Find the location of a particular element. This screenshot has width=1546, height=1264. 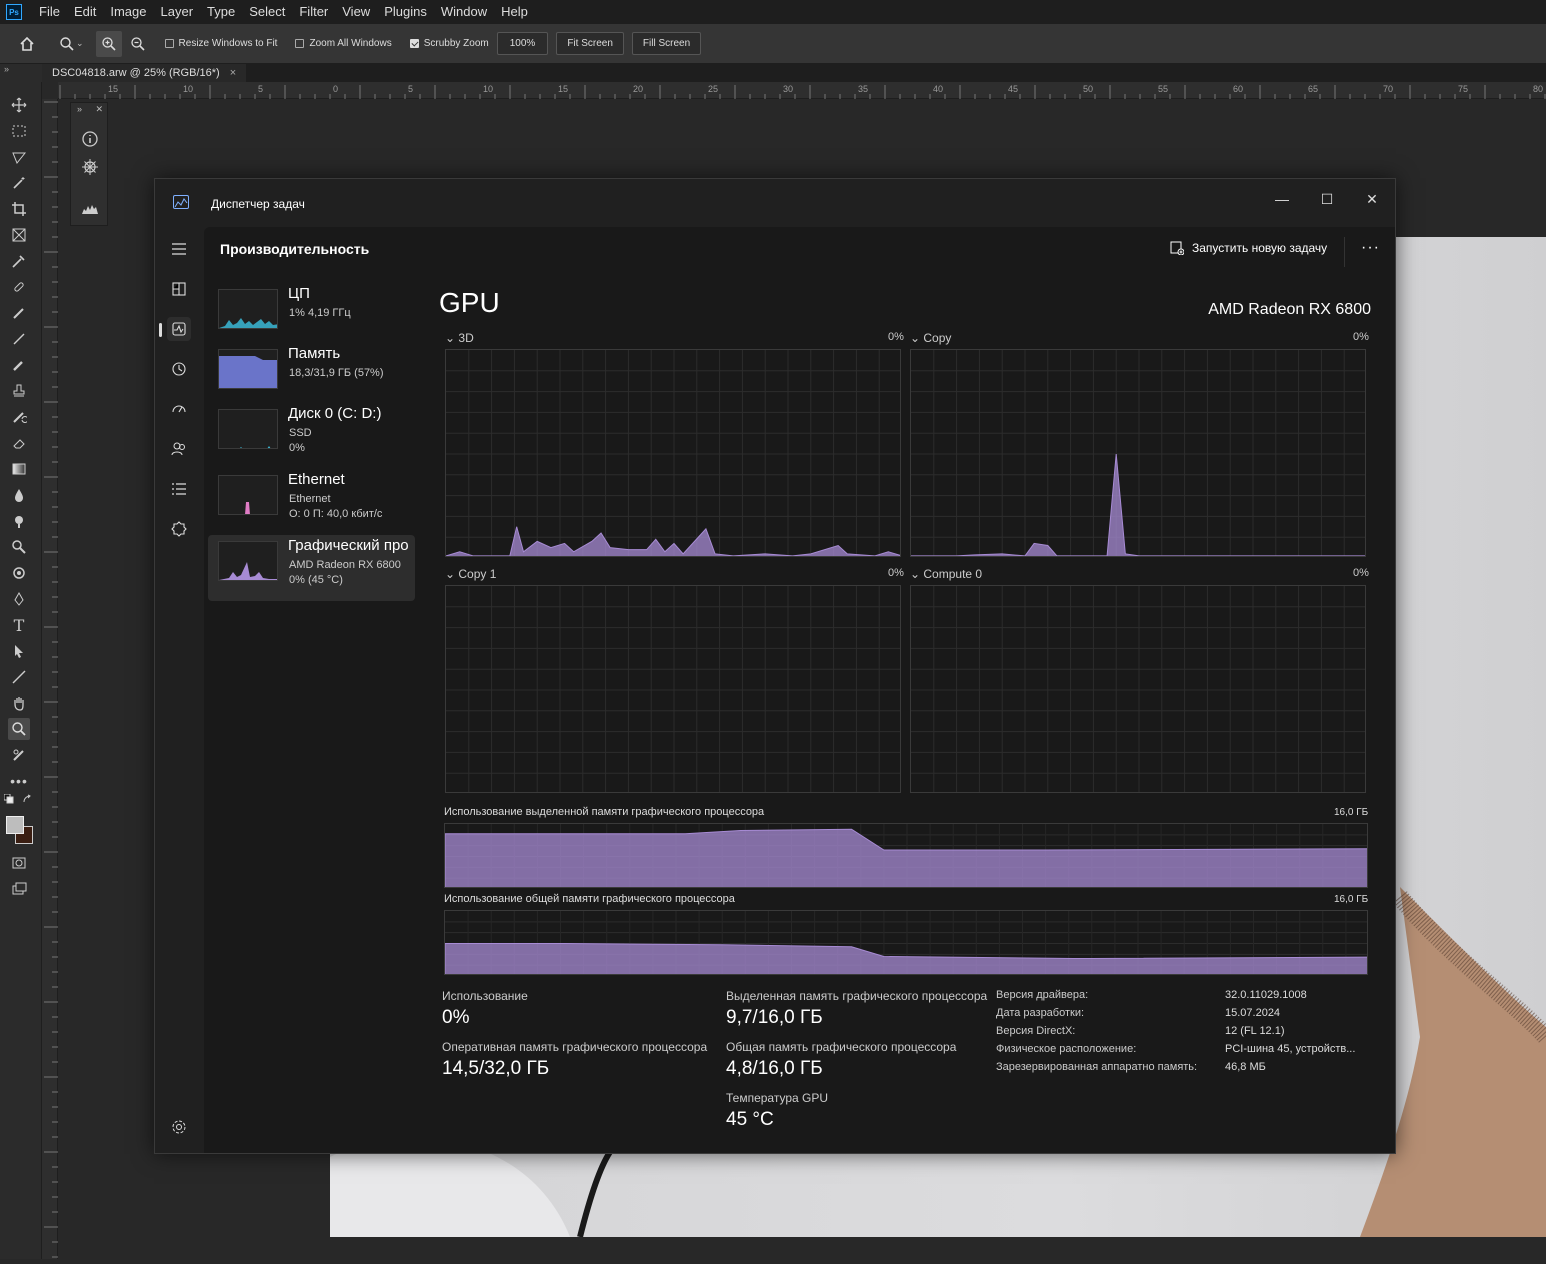

frame-tool-icon is located at coordinates (19, 235).